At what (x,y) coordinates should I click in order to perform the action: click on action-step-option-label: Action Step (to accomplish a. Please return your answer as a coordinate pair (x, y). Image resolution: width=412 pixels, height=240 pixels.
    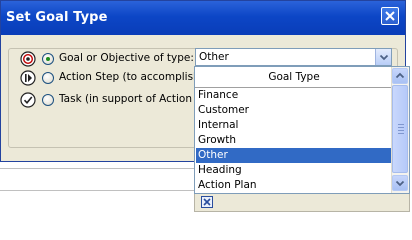
    Looking at the image, I should click on (126, 77).